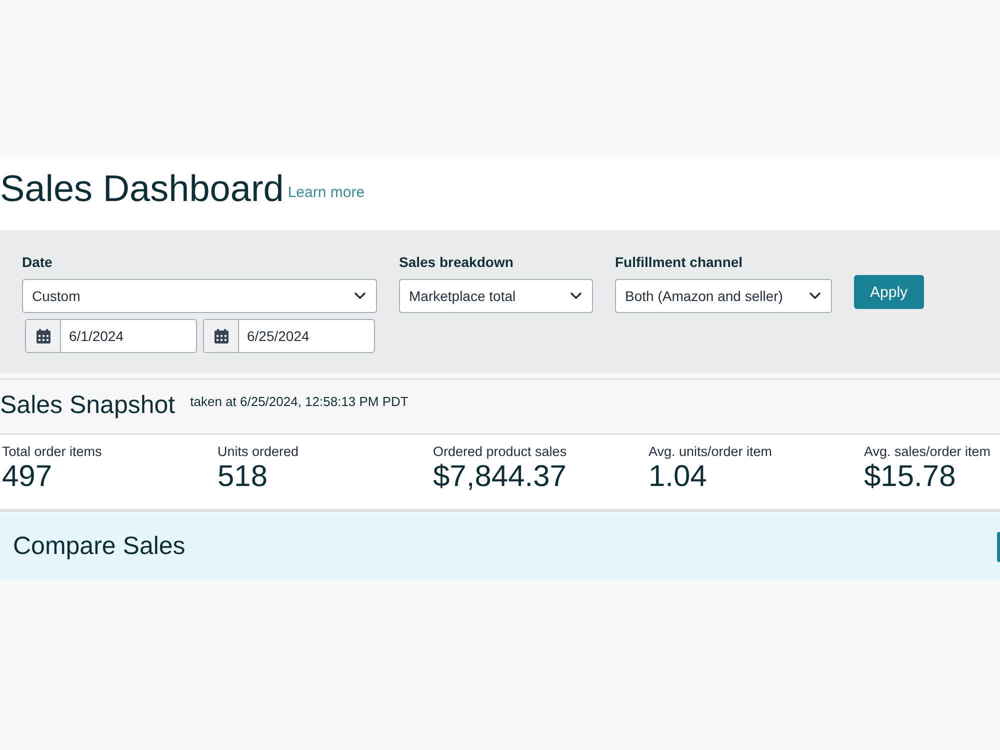 The image size is (1000, 750). I want to click on dropdown: Both (Amazon and seller), so click(723, 296).